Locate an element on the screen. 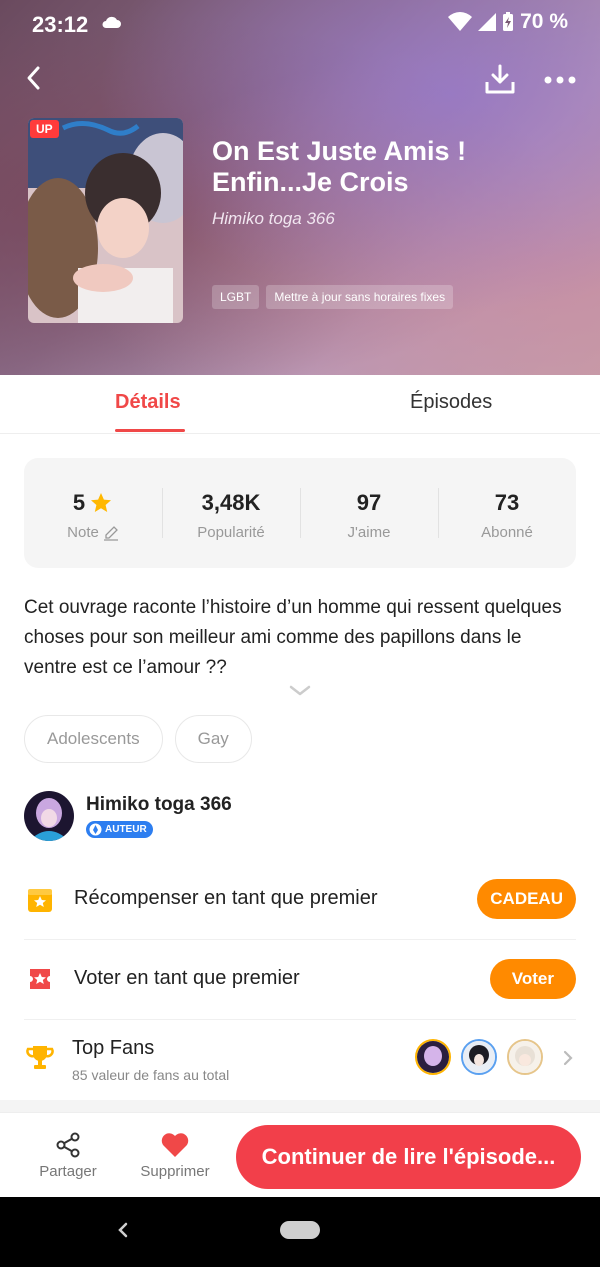  author-row: Himiko toga 366 AUTEUR is located at coordinates (300, 816).